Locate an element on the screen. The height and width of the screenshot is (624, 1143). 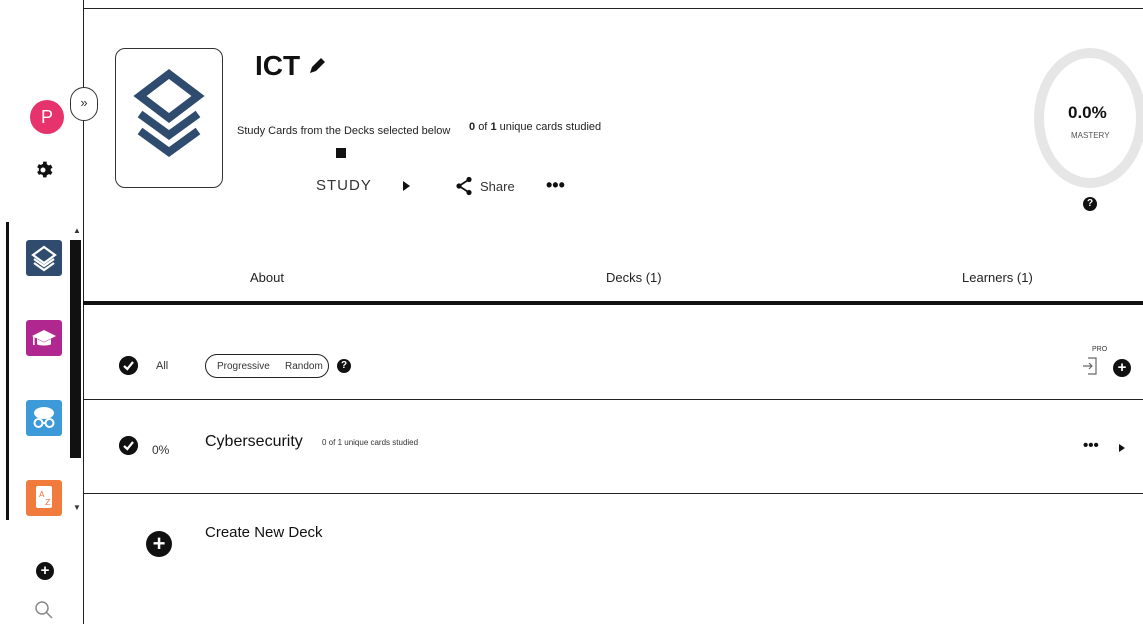
share-icon is located at coordinates (464, 186).